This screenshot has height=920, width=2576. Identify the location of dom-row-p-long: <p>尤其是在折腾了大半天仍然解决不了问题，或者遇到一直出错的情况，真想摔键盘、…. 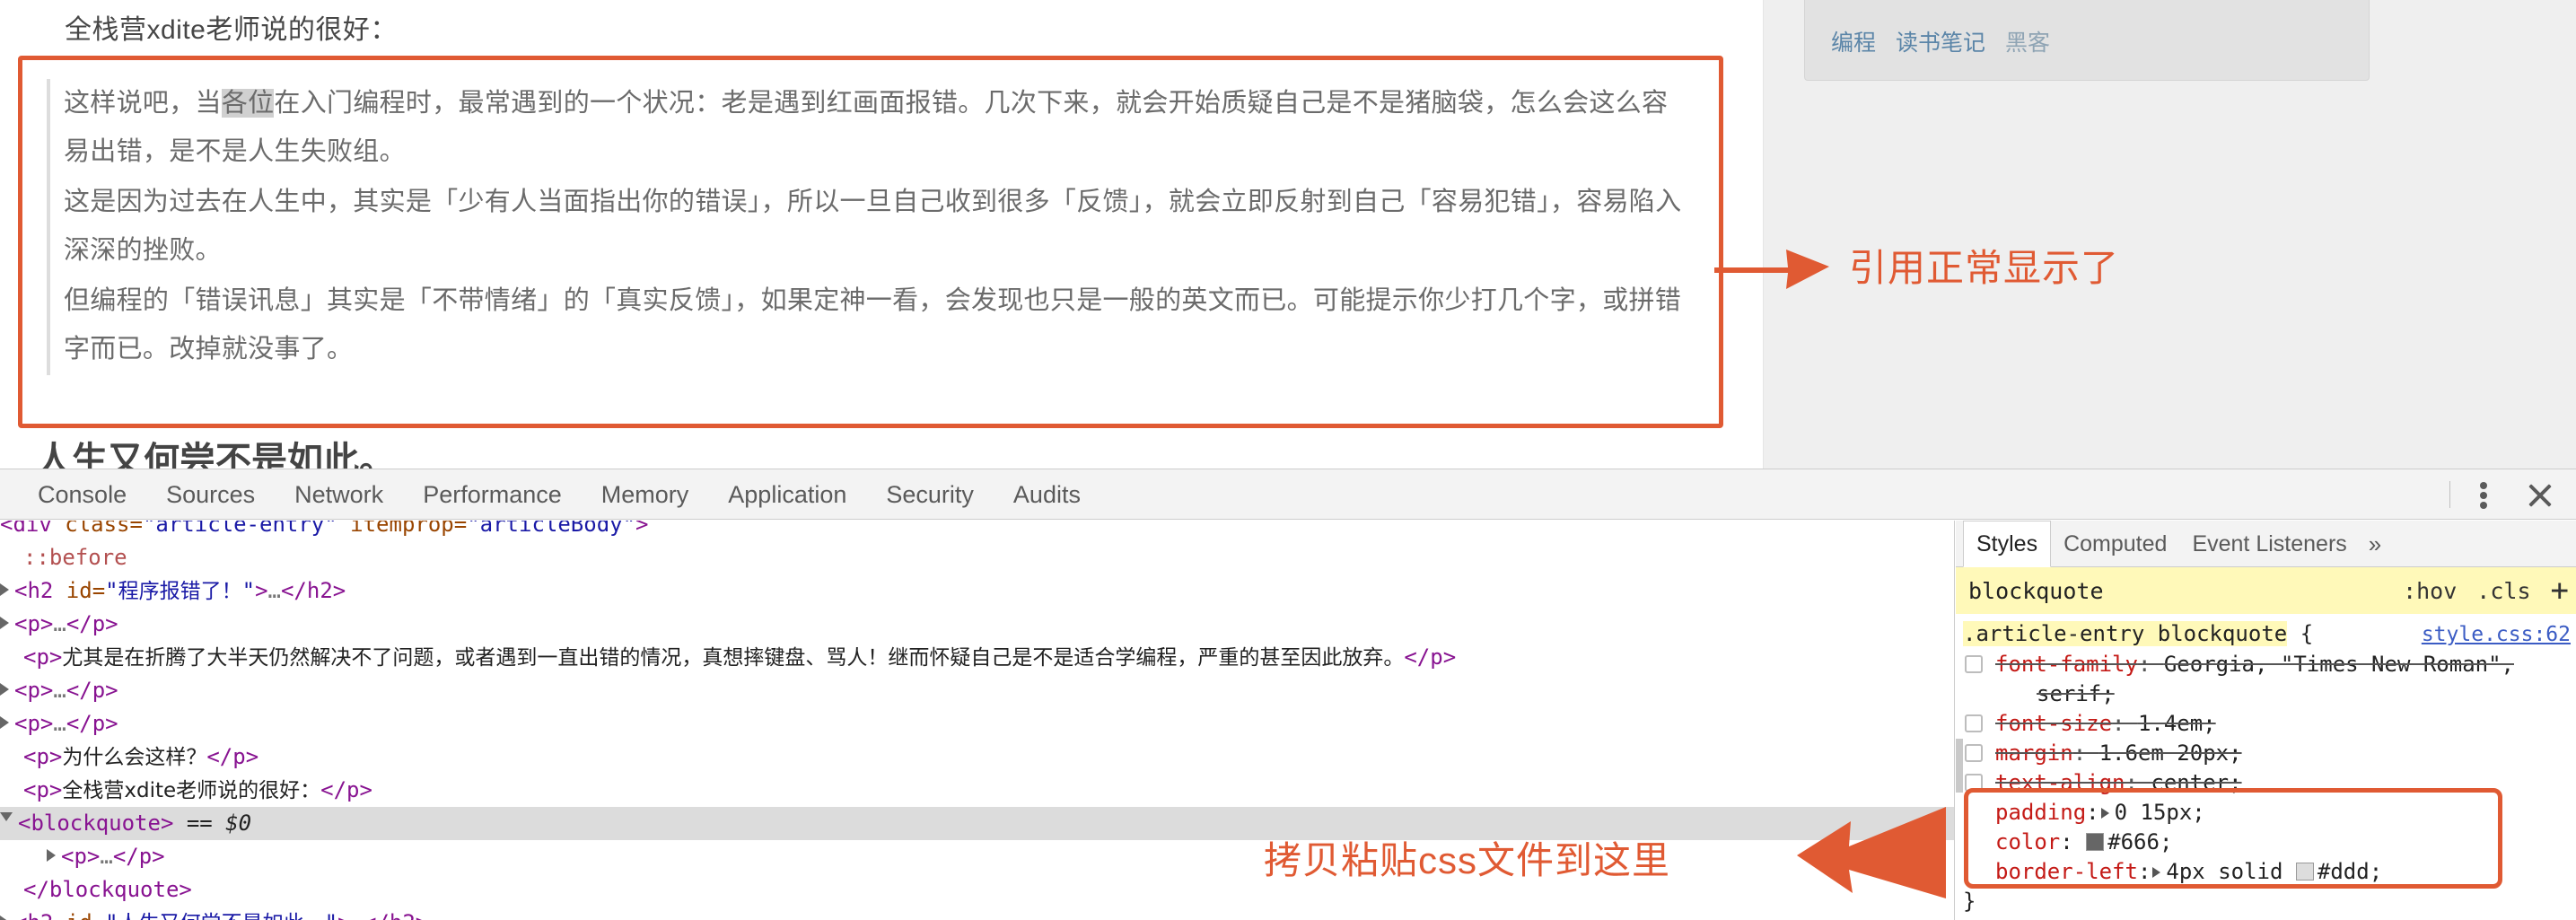
(977, 657).